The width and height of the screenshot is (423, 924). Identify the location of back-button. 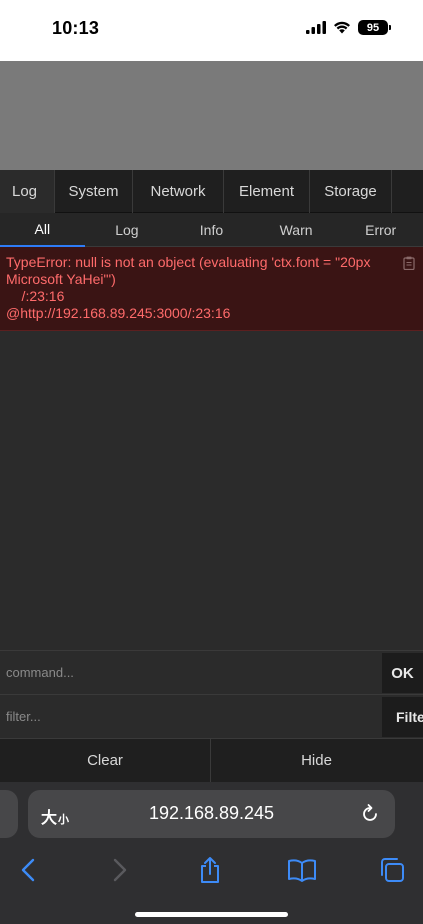
(28, 870).